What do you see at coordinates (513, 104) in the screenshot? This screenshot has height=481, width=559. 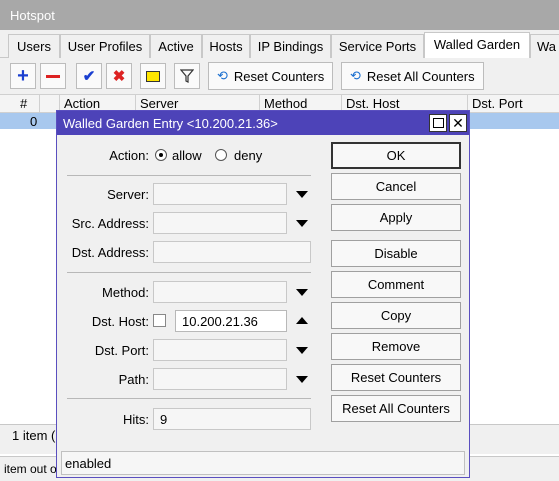 I see `column-header-dst-port: Dst. Port` at bounding box center [513, 104].